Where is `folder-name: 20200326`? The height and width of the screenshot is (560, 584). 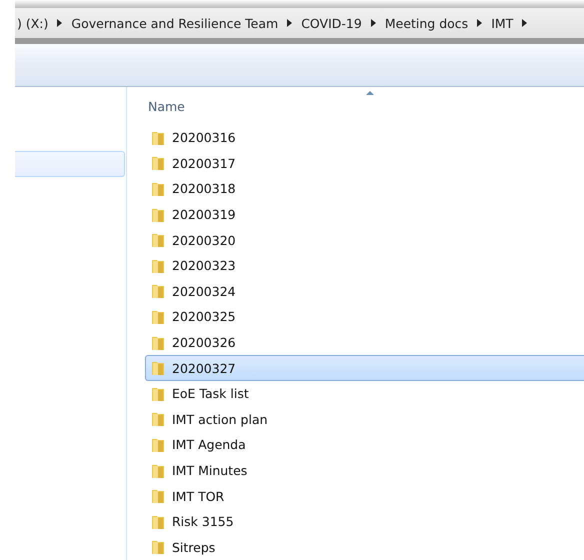
folder-name: 20200326 is located at coordinates (204, 342).